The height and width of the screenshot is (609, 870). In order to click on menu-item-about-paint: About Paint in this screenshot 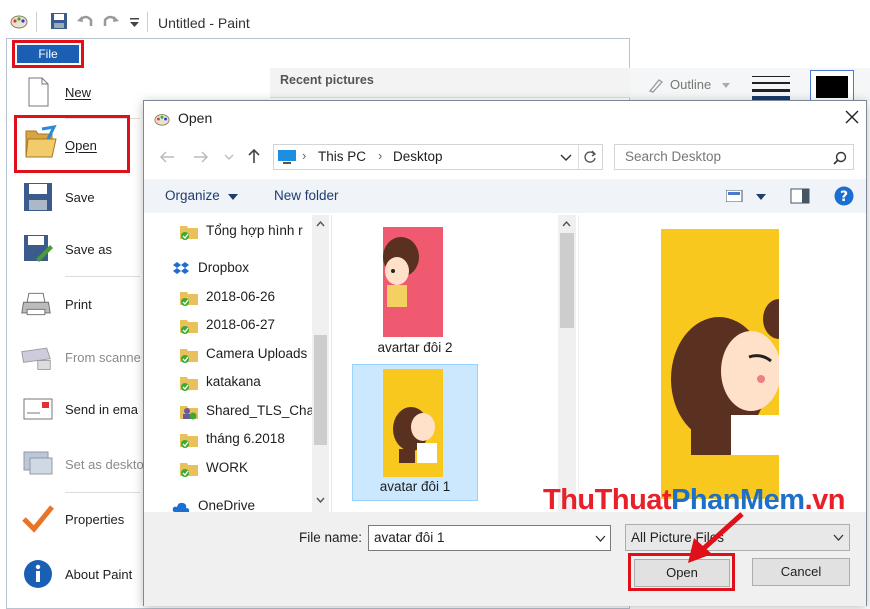, I will do `click(75, 575)`.